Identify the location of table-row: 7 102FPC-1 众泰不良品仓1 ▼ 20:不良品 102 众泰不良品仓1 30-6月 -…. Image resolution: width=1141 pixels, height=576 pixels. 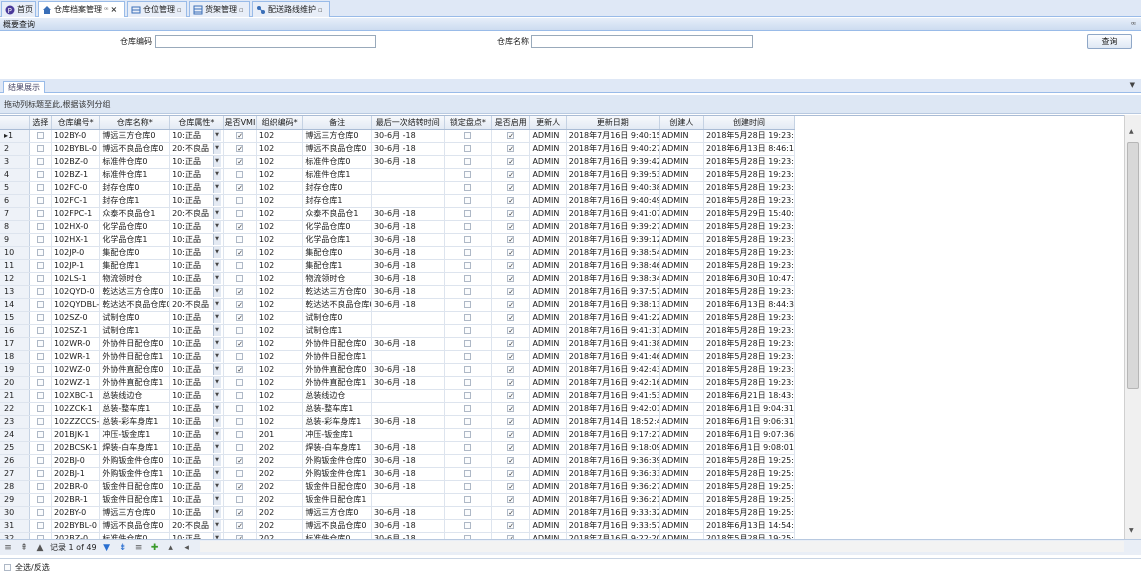
(397, 214).